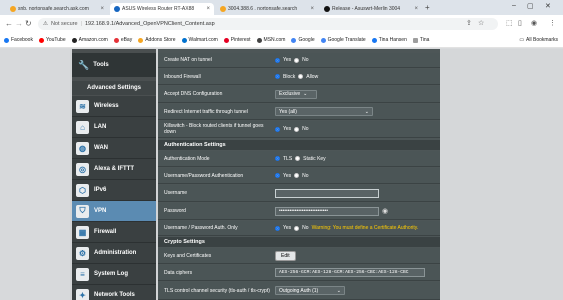 The width and height of the screenshot is (563, 300). What do you see at coordinates (122, 40) in the screenshot?
I see `bookmark-item: eBay` at bounding box center [122, 40].